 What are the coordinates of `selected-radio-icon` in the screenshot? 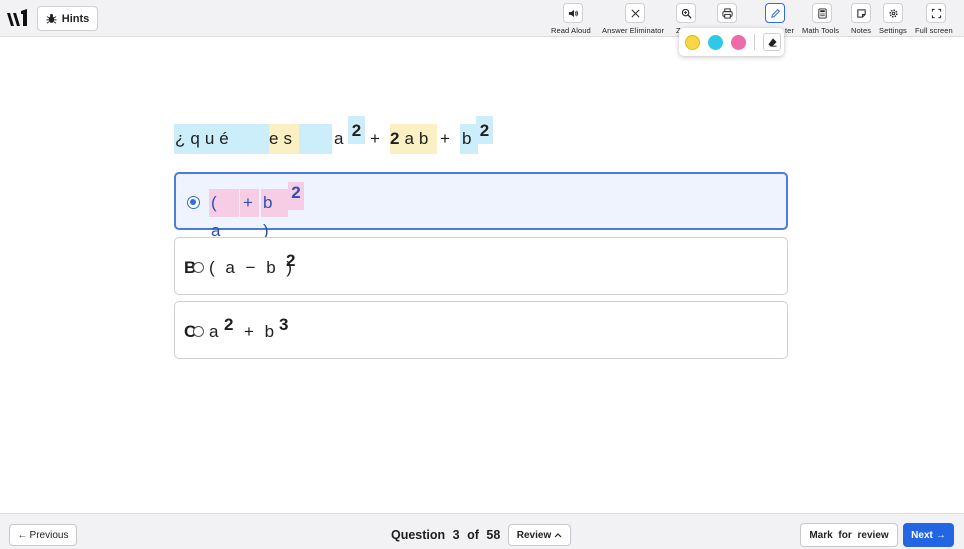 It's located at (193, 202).